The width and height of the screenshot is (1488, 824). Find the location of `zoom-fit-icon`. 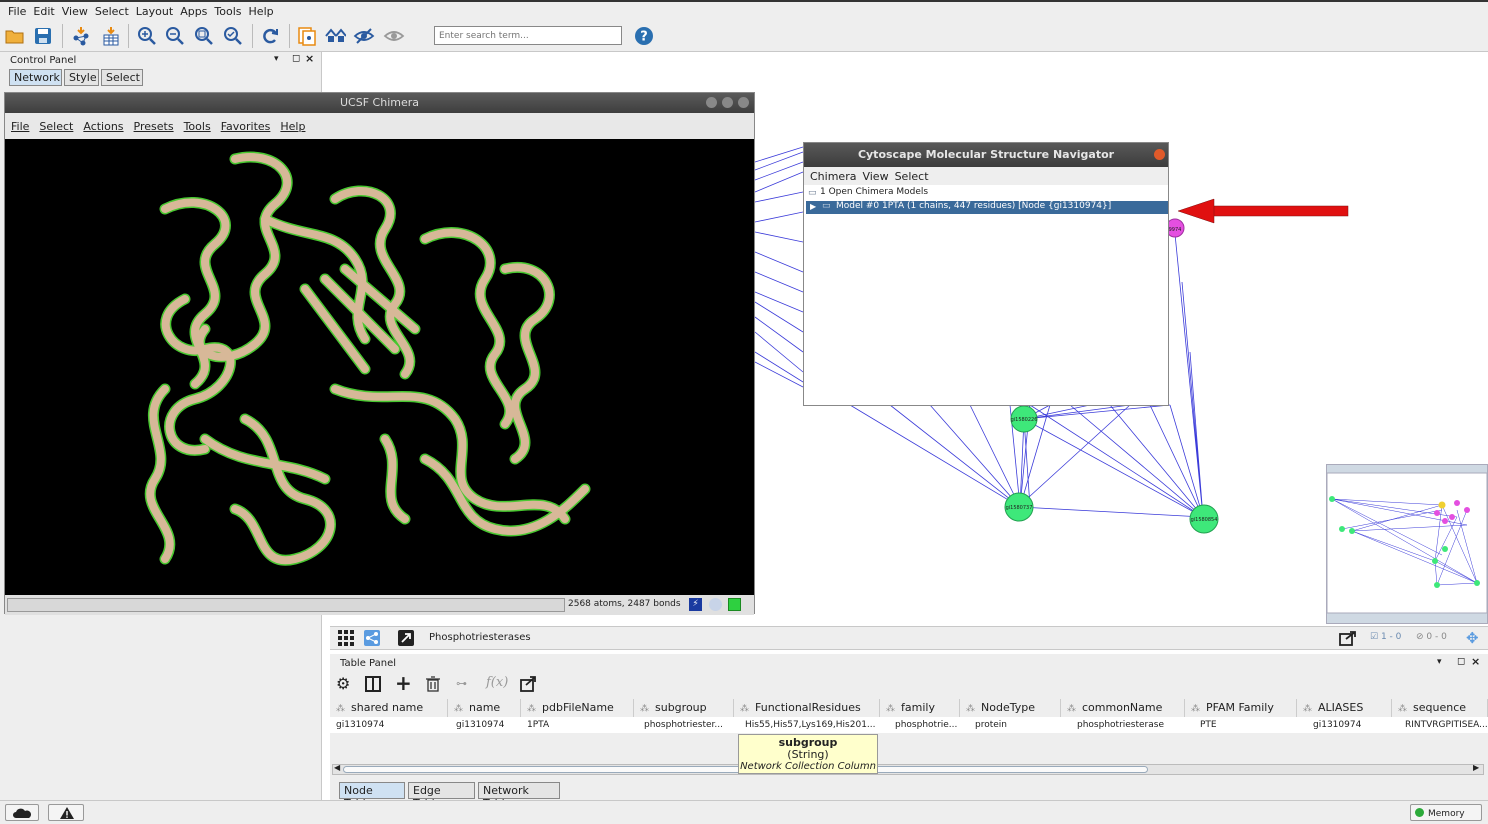

zoom-fit-icon is located at coordinates (204, 36).